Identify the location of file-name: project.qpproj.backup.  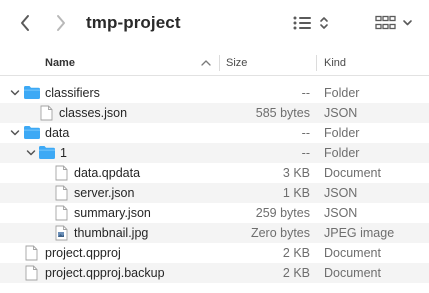
(105, 273).